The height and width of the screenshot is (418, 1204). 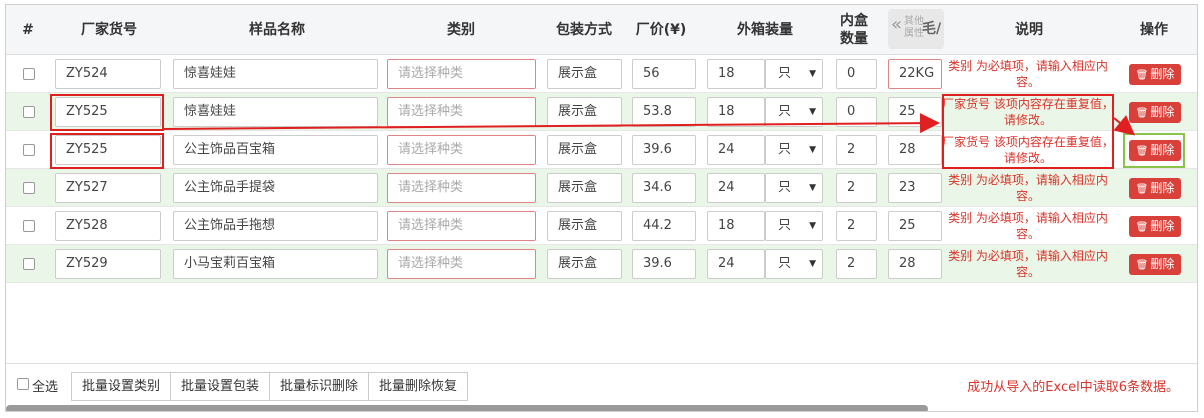 What do you see at coordinates (1124, 125) in the screenshot?
I see `arrow-note-to-delete` at bounding box center [1124, 125].